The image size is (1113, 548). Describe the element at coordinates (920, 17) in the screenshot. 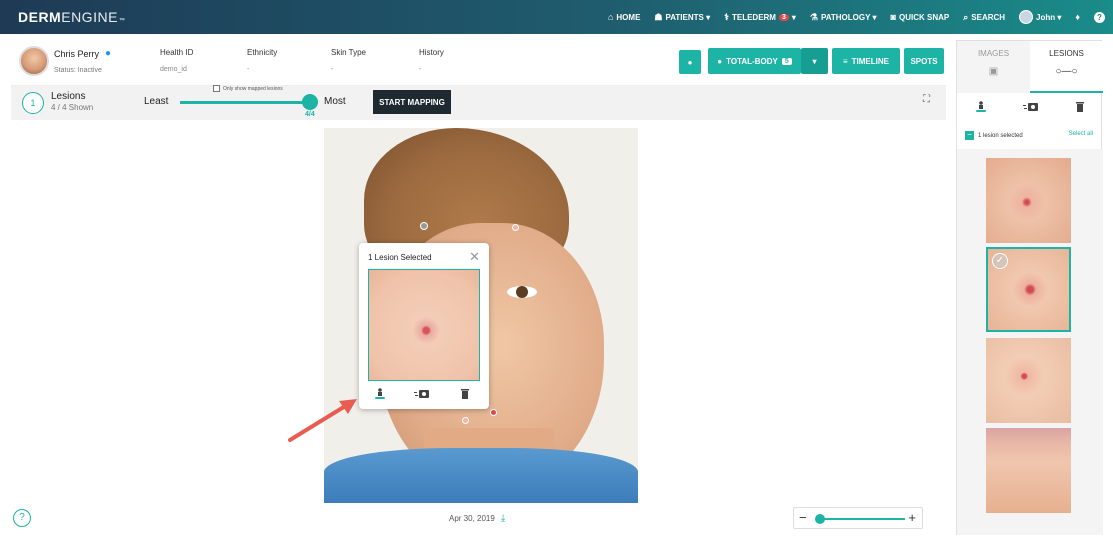

I see `nav-quick-snap: ◙ QUICK SNAP` at that location.